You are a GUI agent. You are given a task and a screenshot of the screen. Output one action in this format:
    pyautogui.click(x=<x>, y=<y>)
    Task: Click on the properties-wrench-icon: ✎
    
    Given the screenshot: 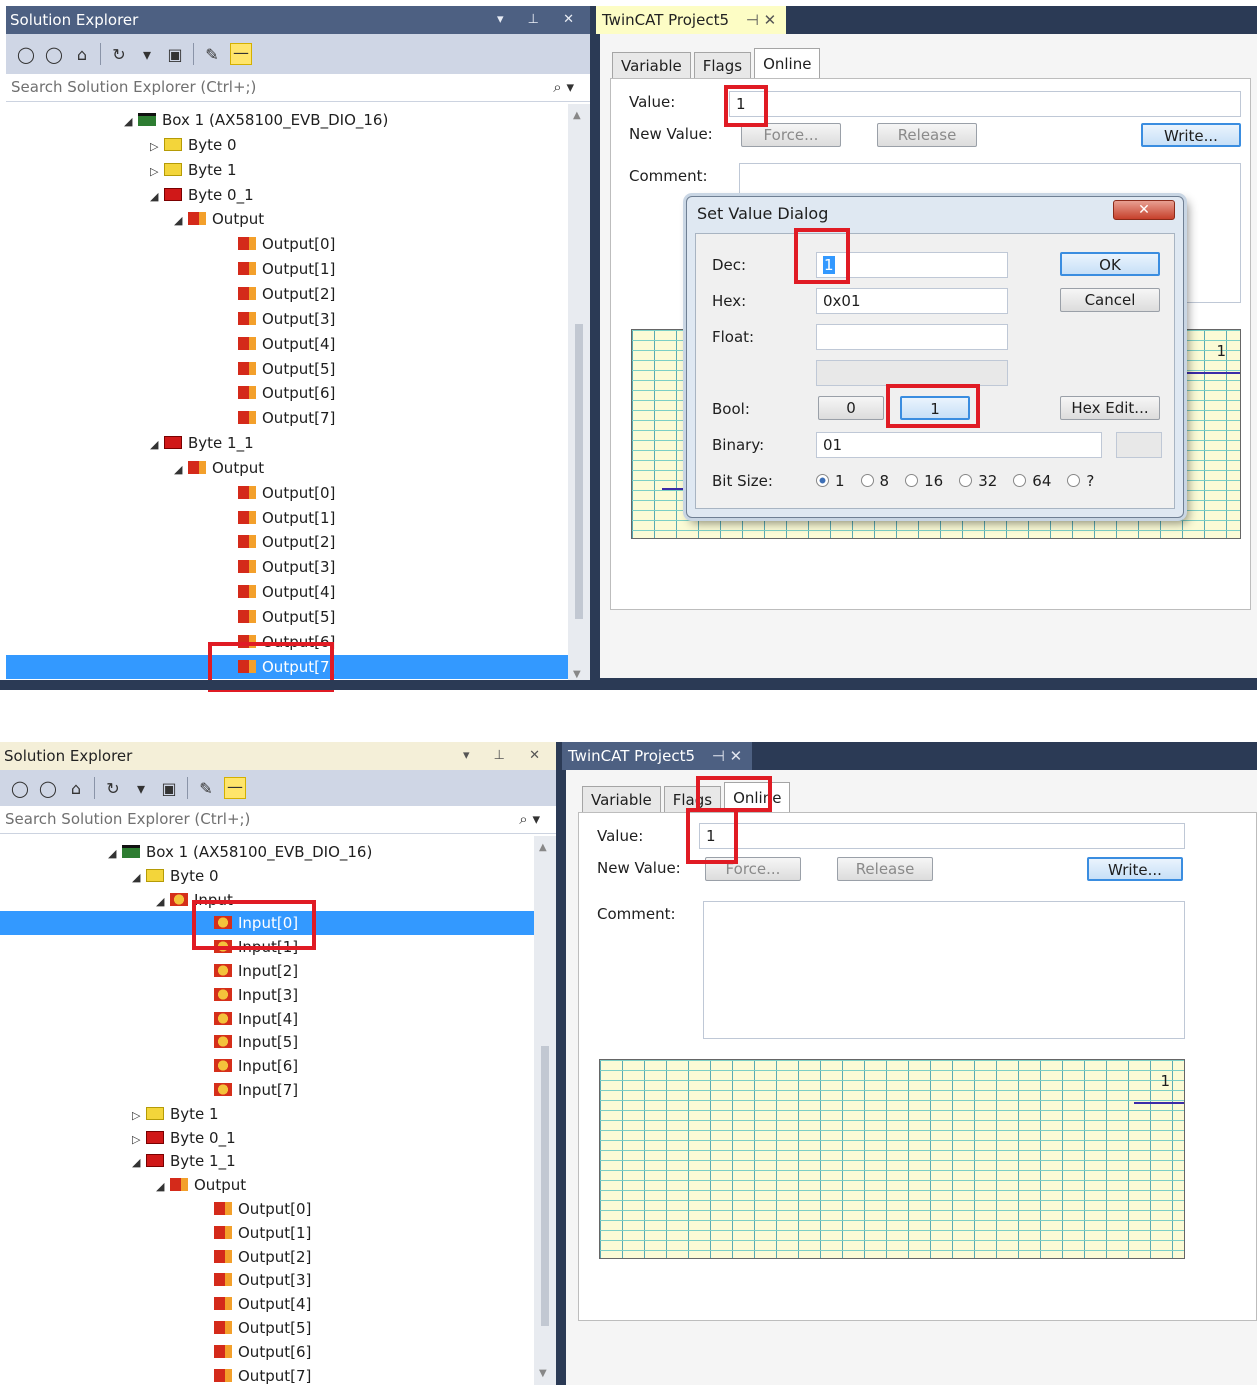 What is the action you would take?
    pyautogui.click(x=212, y=54)
    